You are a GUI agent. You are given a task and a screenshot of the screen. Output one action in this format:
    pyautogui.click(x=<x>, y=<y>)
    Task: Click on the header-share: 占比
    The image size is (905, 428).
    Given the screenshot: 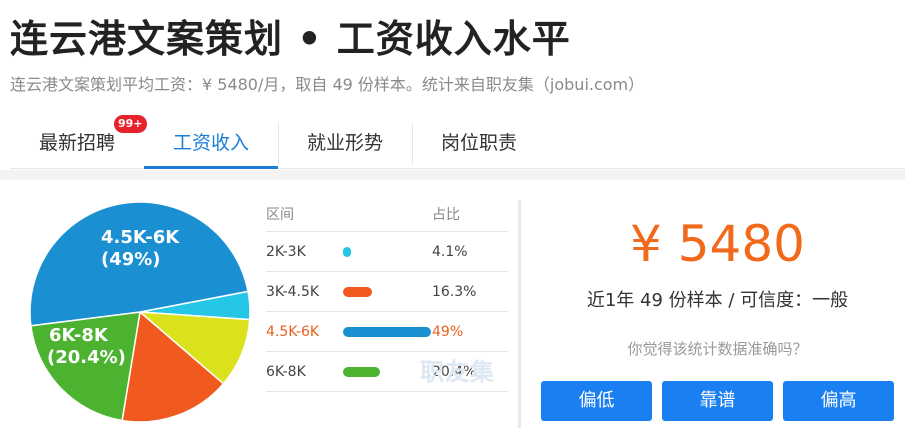 What is the action you would take?
    pyautogui.click(x=446, y=215)
    